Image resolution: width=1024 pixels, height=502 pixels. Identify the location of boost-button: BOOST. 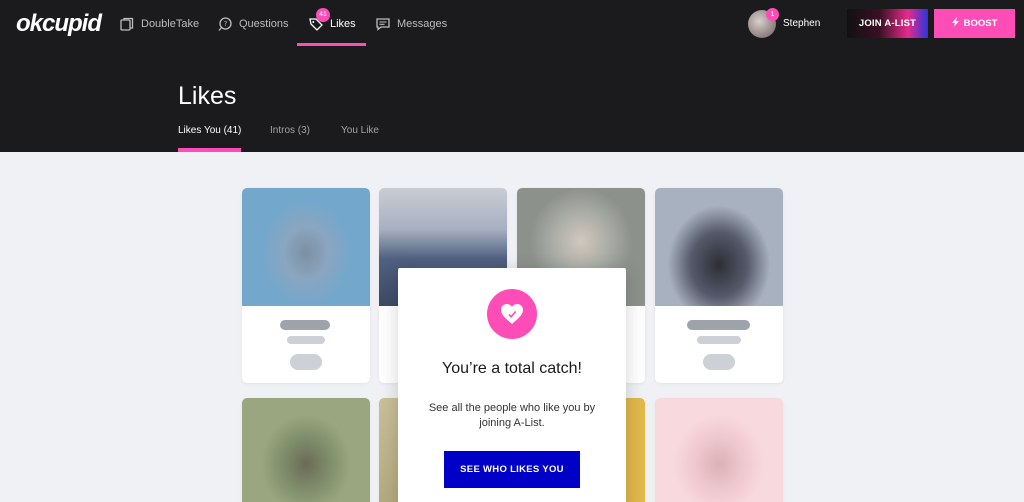
(974, 23).